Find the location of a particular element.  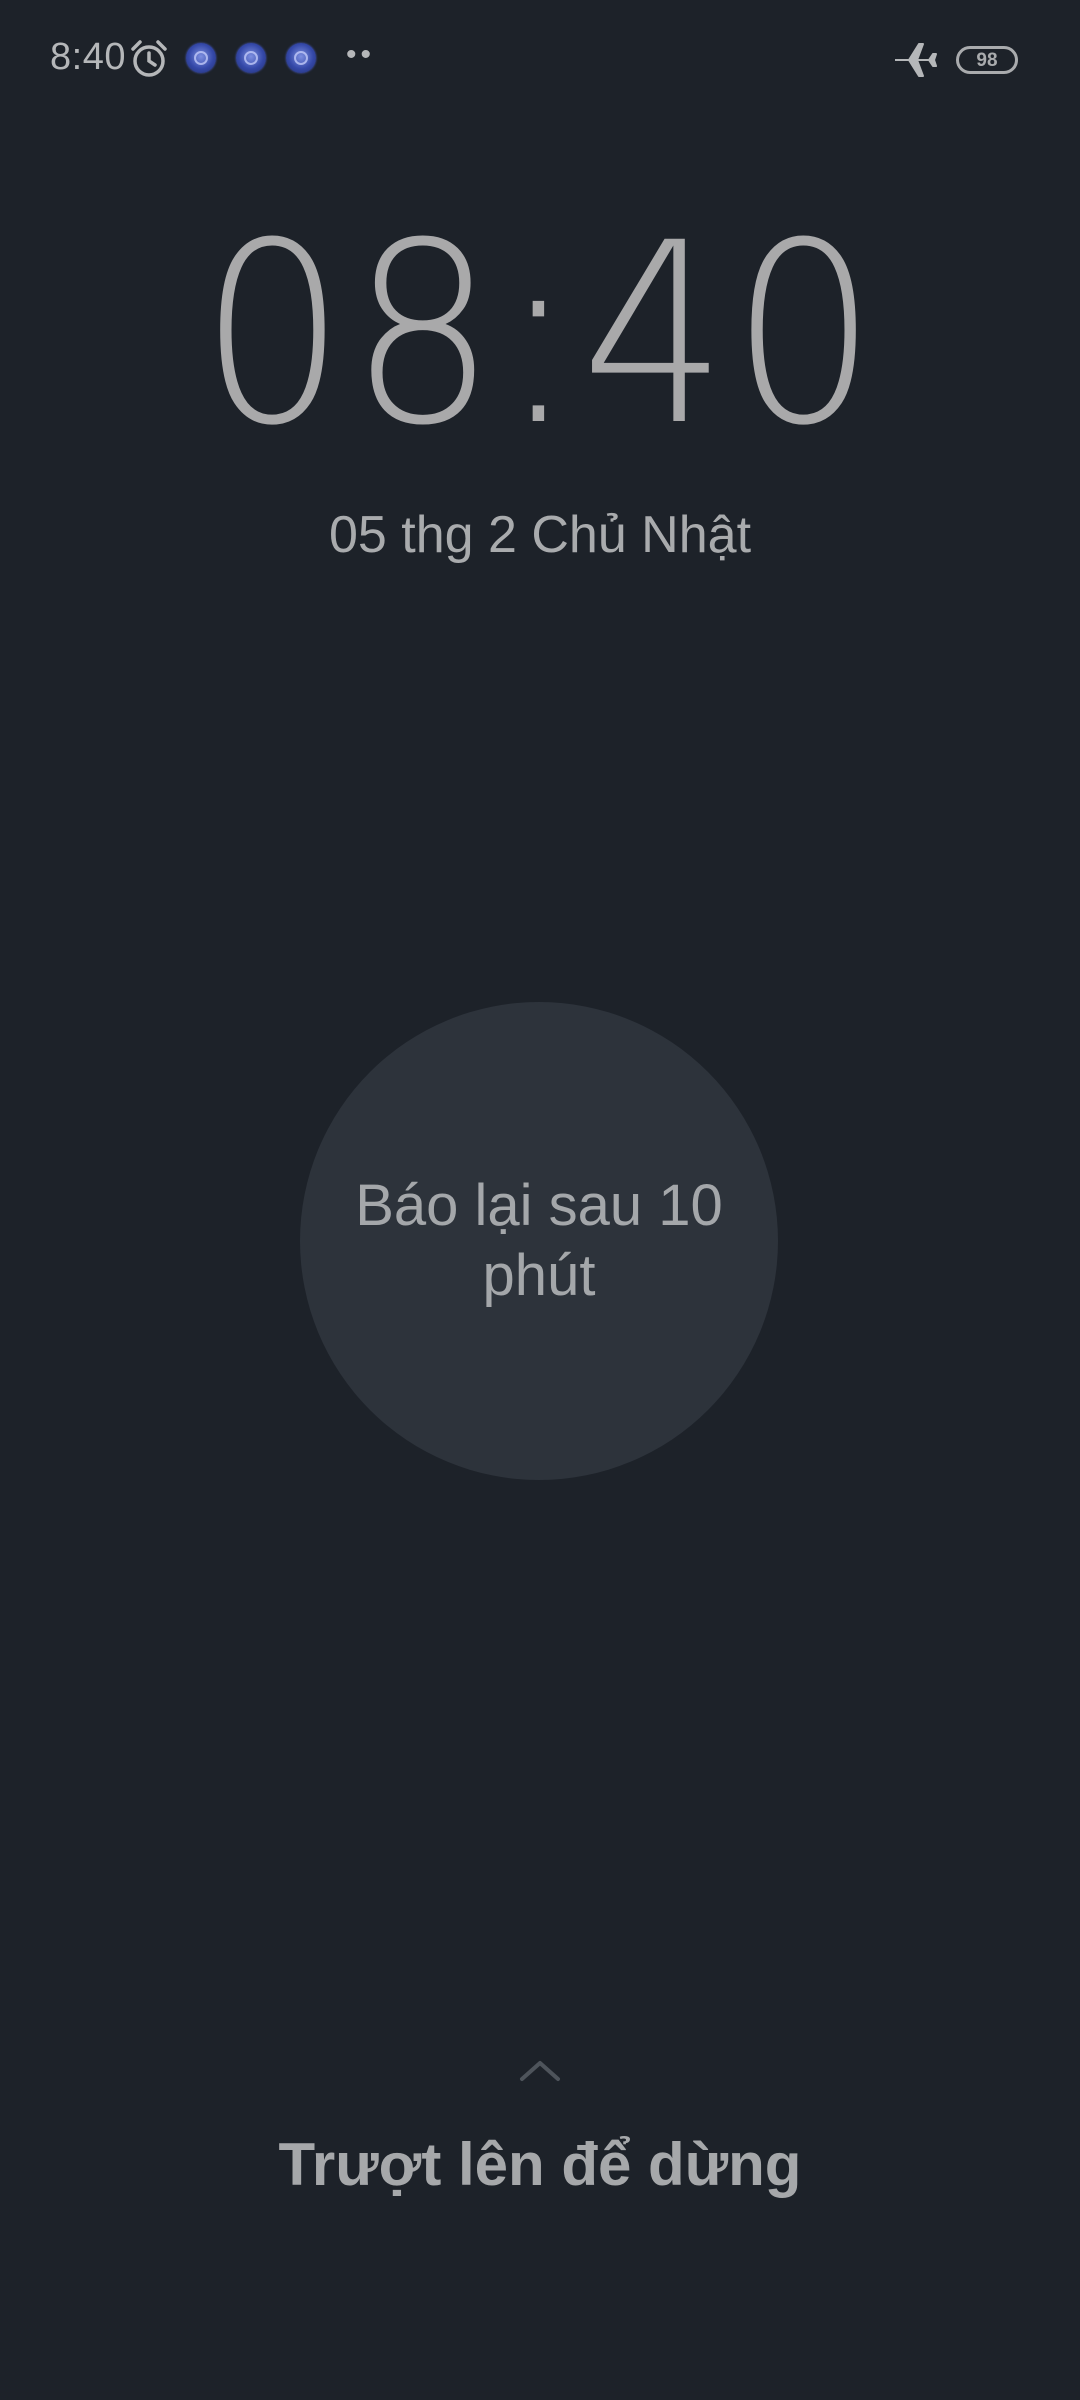

snooze-button: Báo lại sau 10 phút is located at coordinates (539, 1241).